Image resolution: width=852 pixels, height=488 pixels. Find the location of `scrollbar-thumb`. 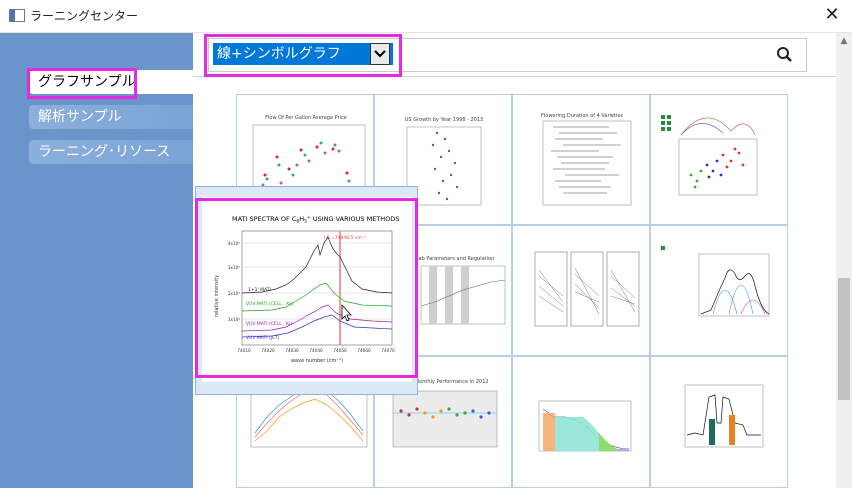

scrollbar-thumb is located at coordinates (844, 339).